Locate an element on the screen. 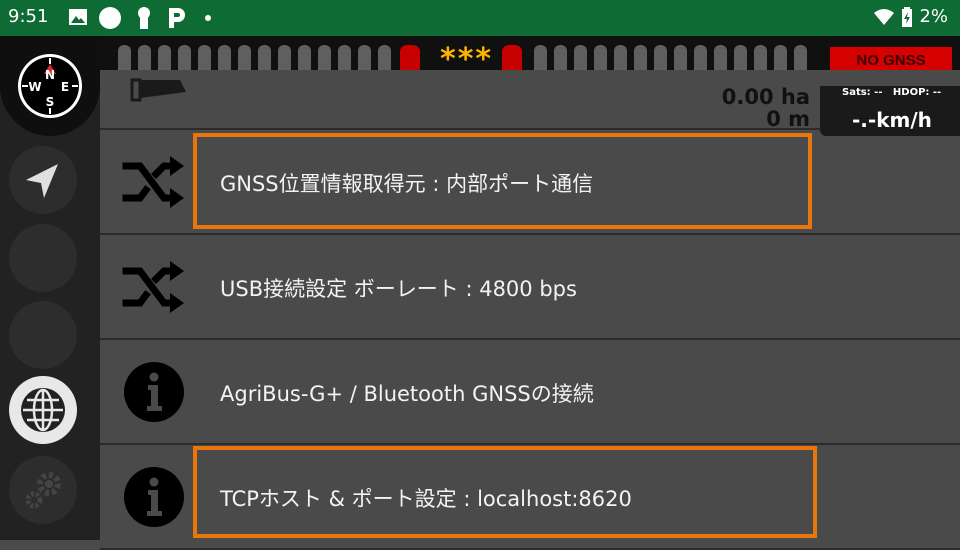 The height and width of the screenshot is (550, 960). battery-icon is located at coordinates (907, 16).